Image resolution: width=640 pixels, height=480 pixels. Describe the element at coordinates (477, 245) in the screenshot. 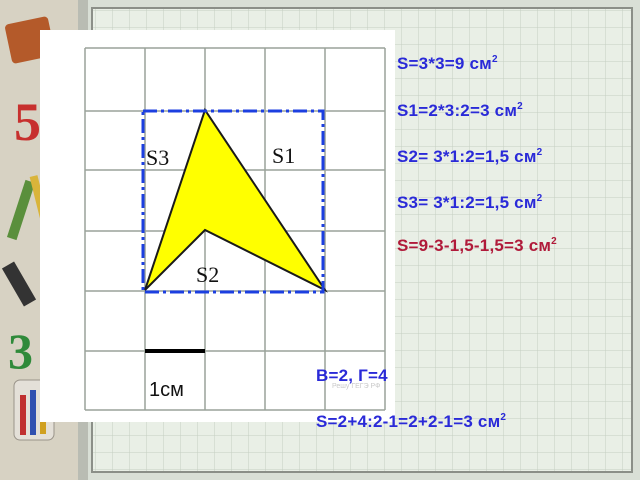

I see `formula-result: S=9-3-1,5-1,5=3 см2` at that location.